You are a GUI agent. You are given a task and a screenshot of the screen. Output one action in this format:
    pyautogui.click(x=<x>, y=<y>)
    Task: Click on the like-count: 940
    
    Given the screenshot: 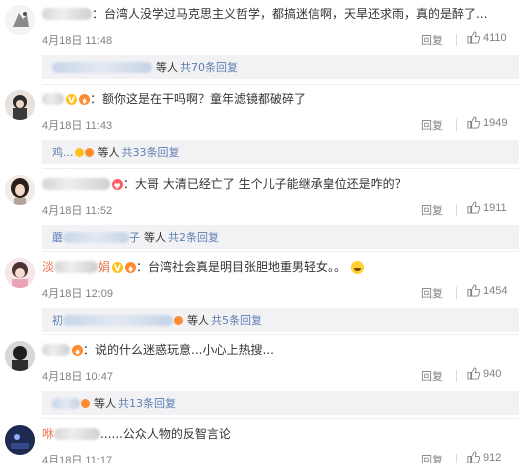 What is the action you would take?
    pyautogui.click(x=492, y=373)
    